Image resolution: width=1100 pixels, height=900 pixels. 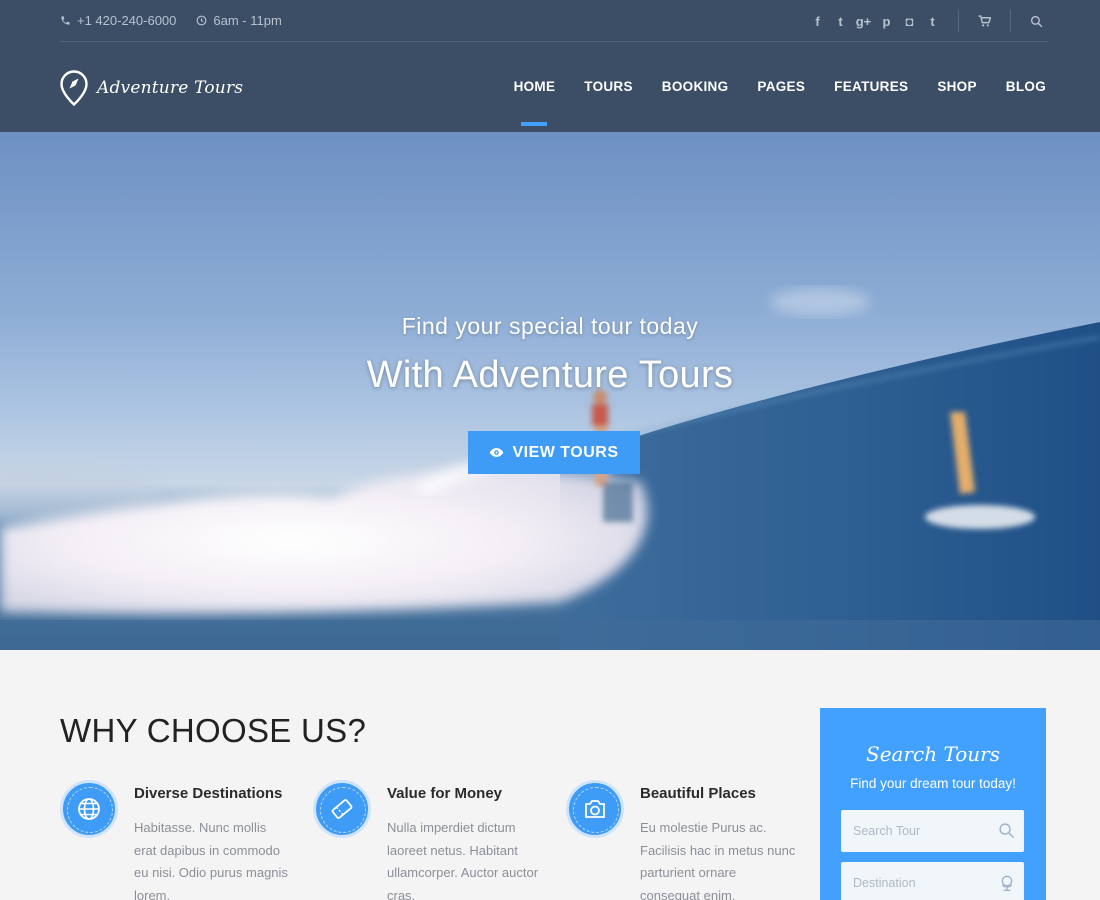 What do you see at coordinates (565, 452) in the screenshot?
I see `view-tours-label: VIEW TOURS` at bounding box center [565, 452].